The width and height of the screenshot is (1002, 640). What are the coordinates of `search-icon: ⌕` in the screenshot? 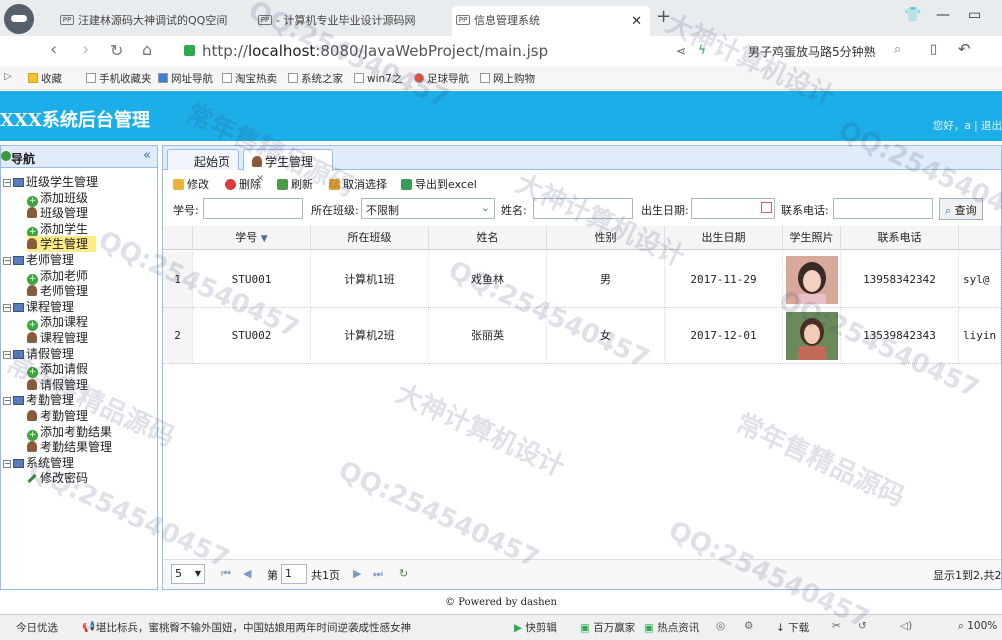 It's located at (897, 49).